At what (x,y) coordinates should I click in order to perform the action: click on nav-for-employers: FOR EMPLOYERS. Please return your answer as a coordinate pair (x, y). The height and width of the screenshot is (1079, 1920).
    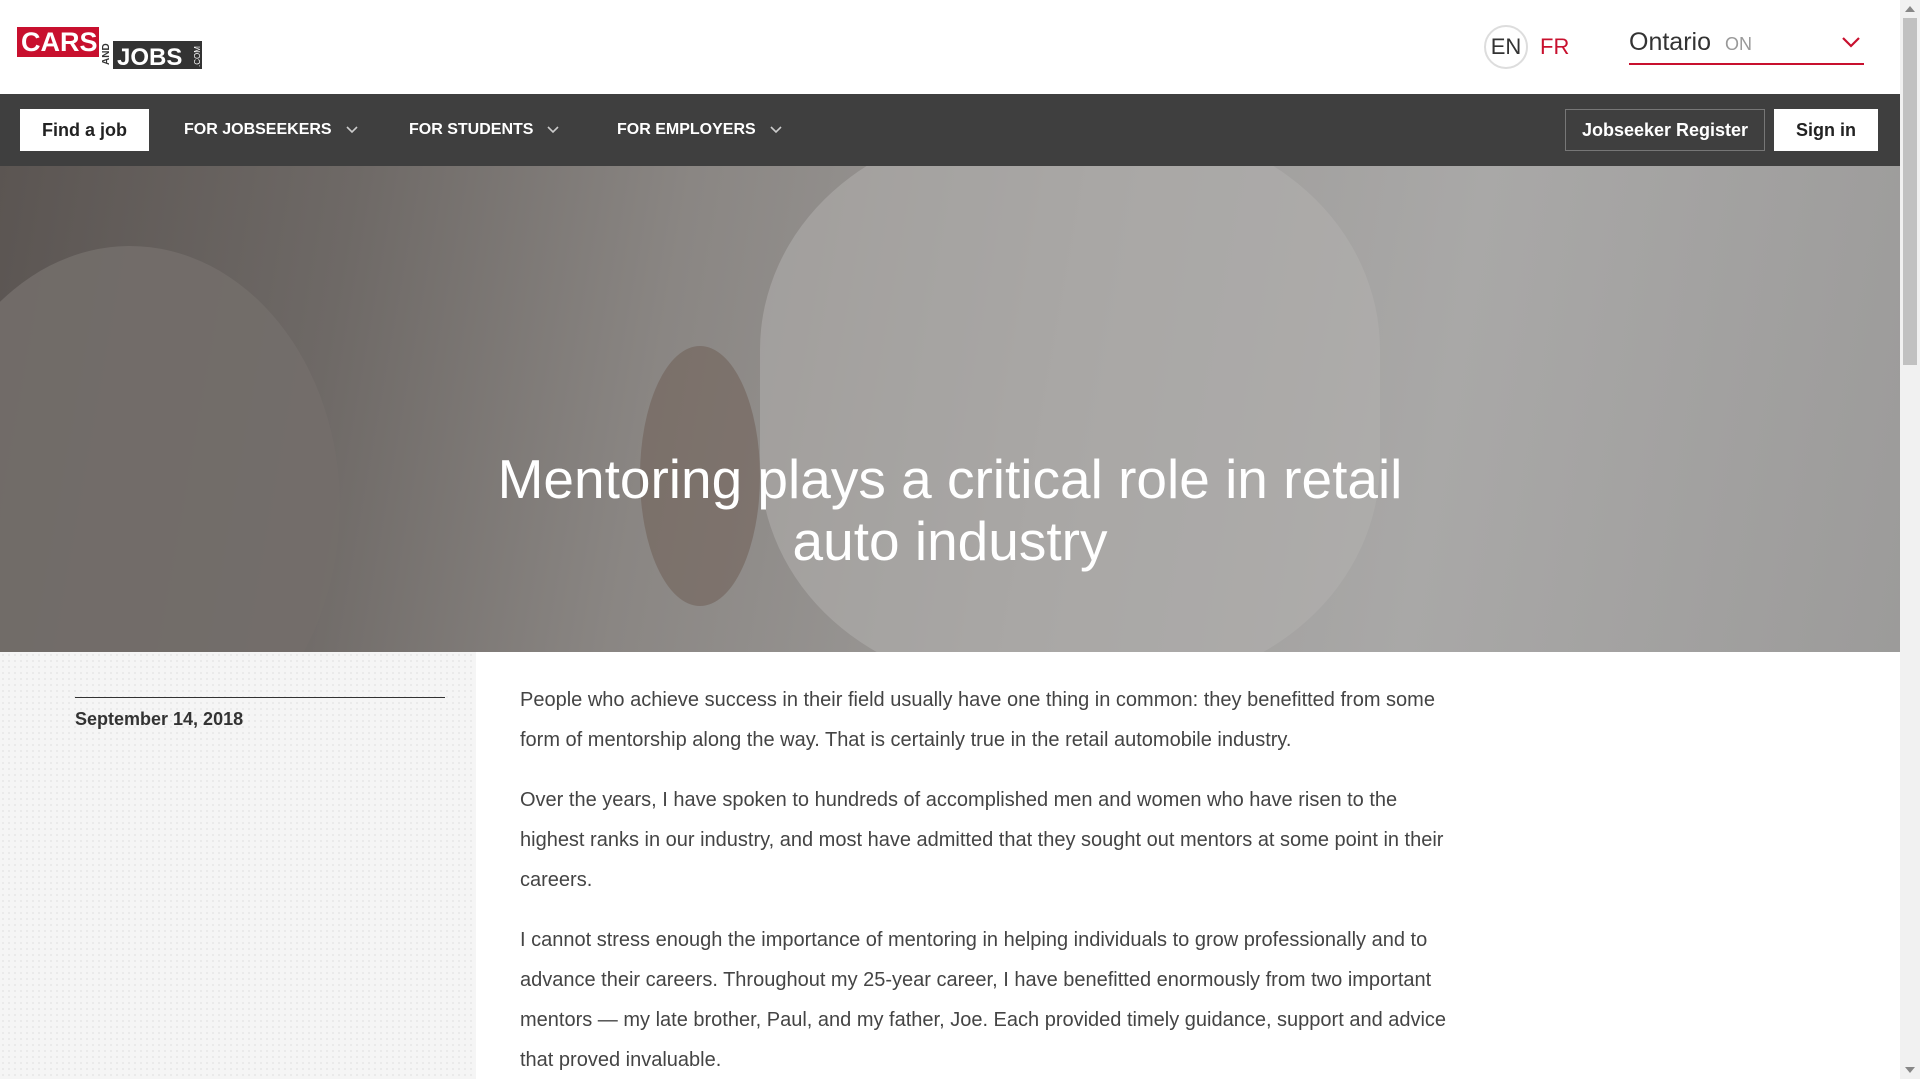
    Looking at the image, I should click on (699, 130).